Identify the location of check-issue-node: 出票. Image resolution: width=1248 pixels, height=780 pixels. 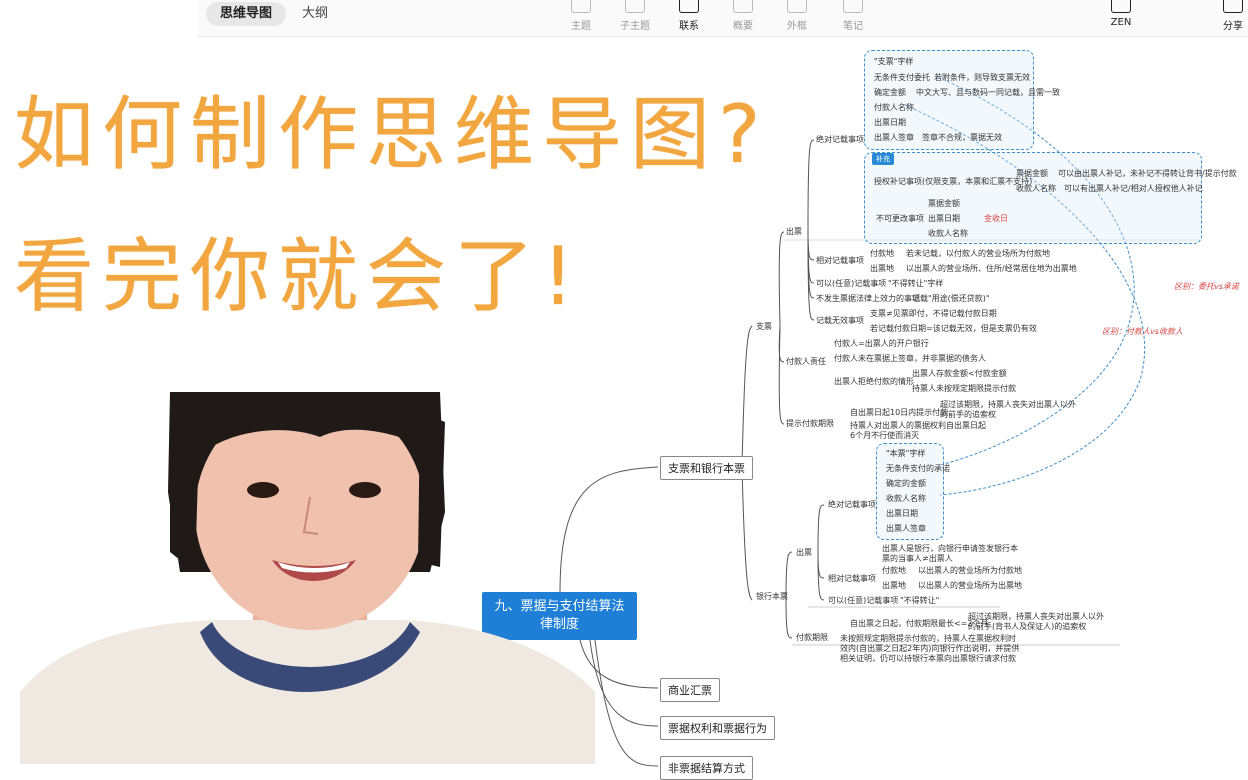
(794, 232).